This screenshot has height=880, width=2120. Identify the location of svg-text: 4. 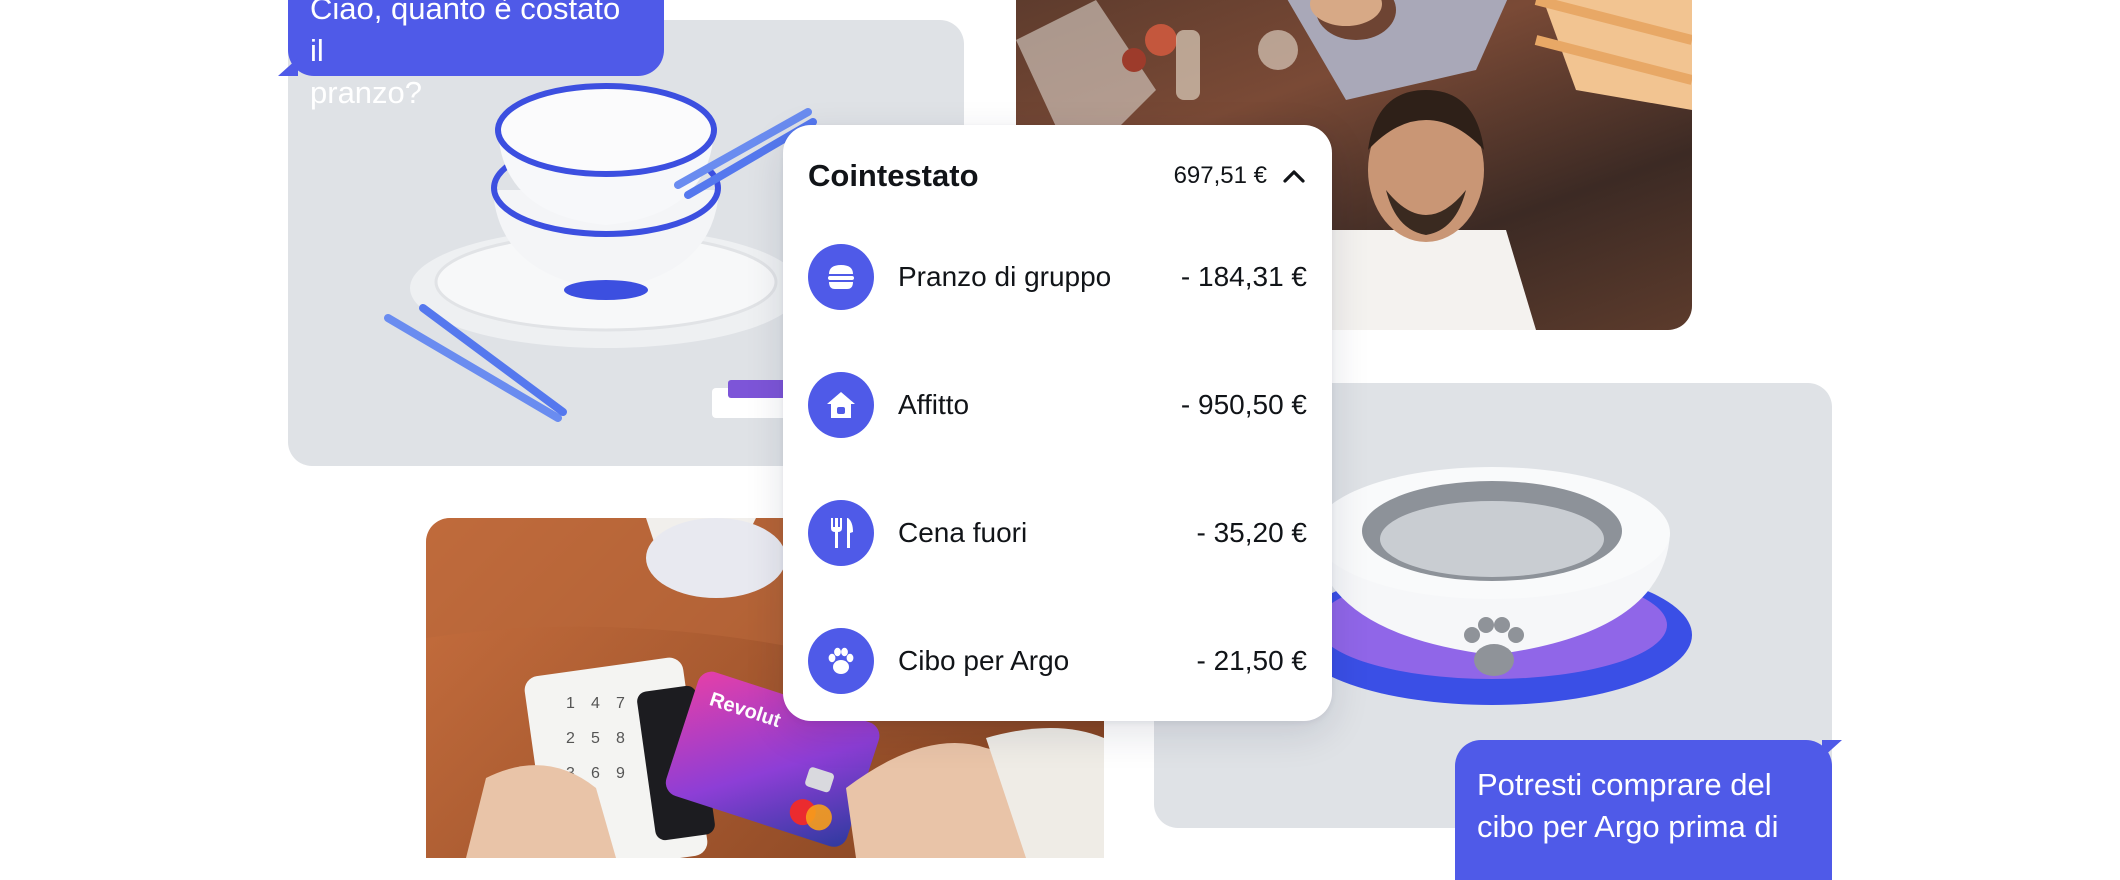
(595, 703).